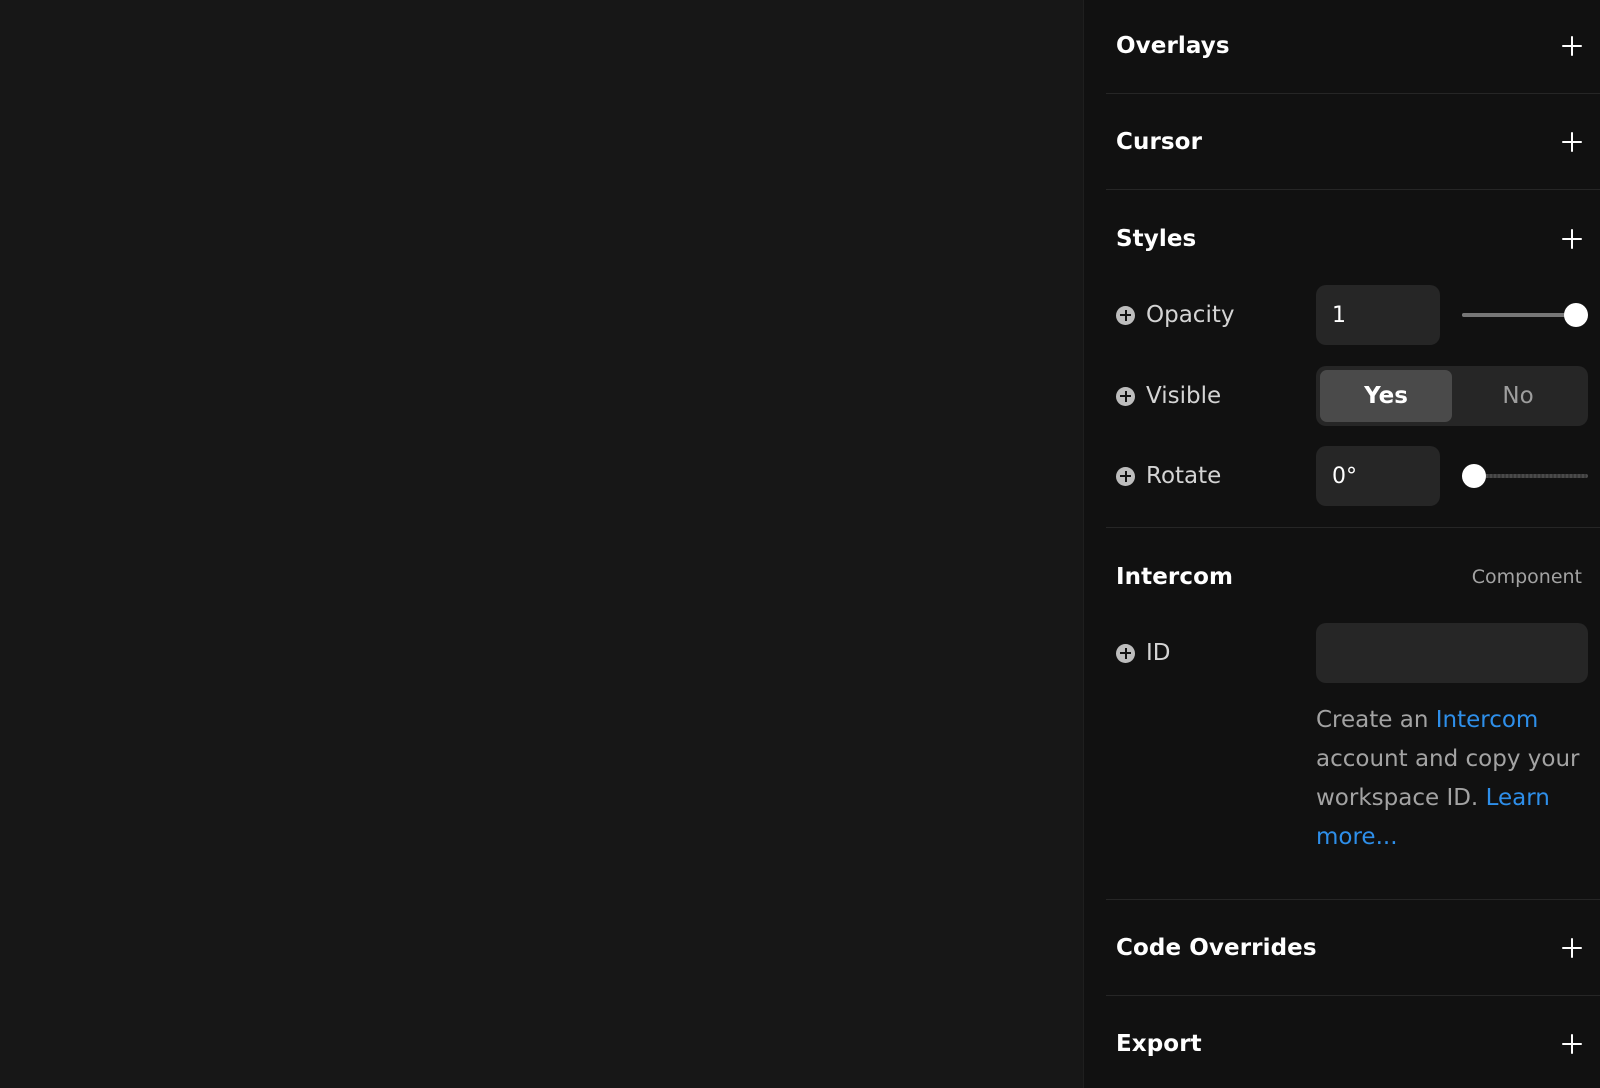 The height and width of the screenshot is (1088, 1600). I want to click on opacity-label: Opacity, so click(1190, 315).